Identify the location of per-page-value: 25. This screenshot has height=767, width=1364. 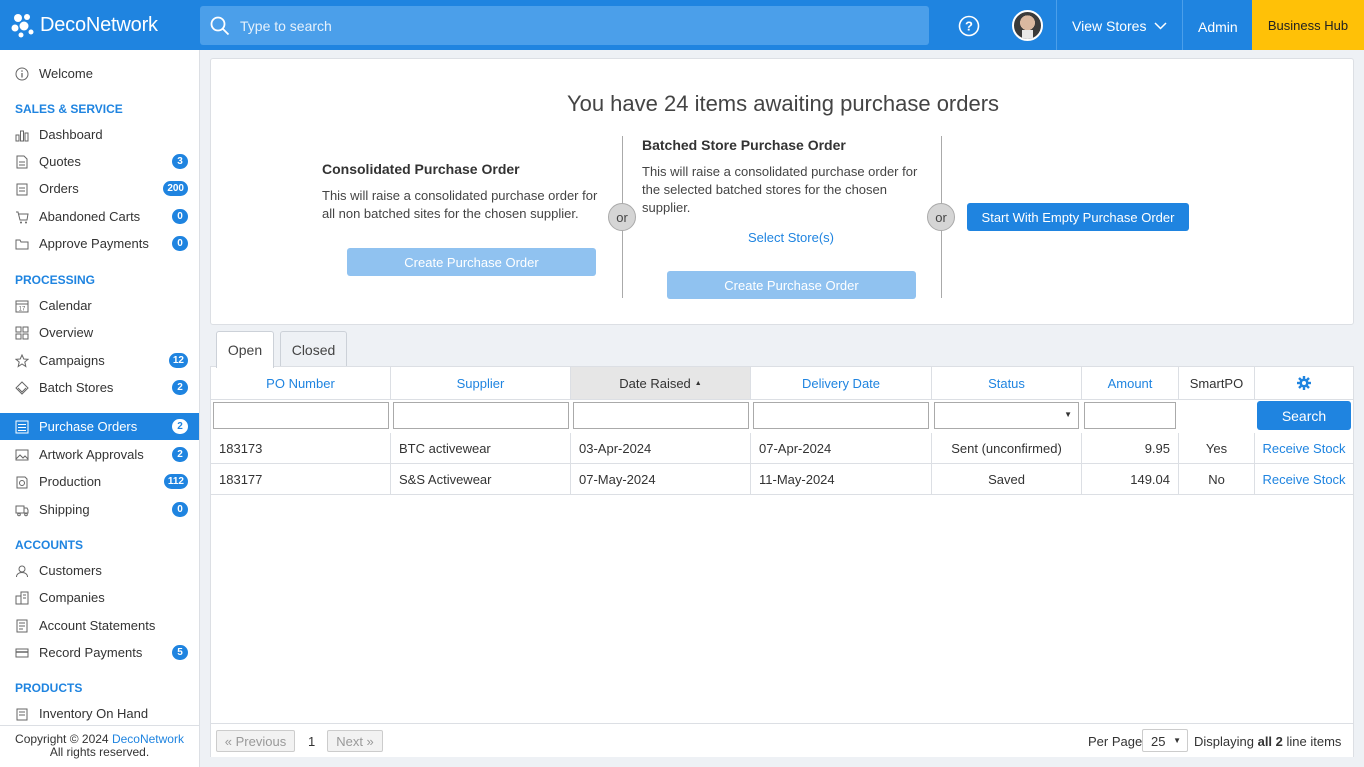
(1158, 741).